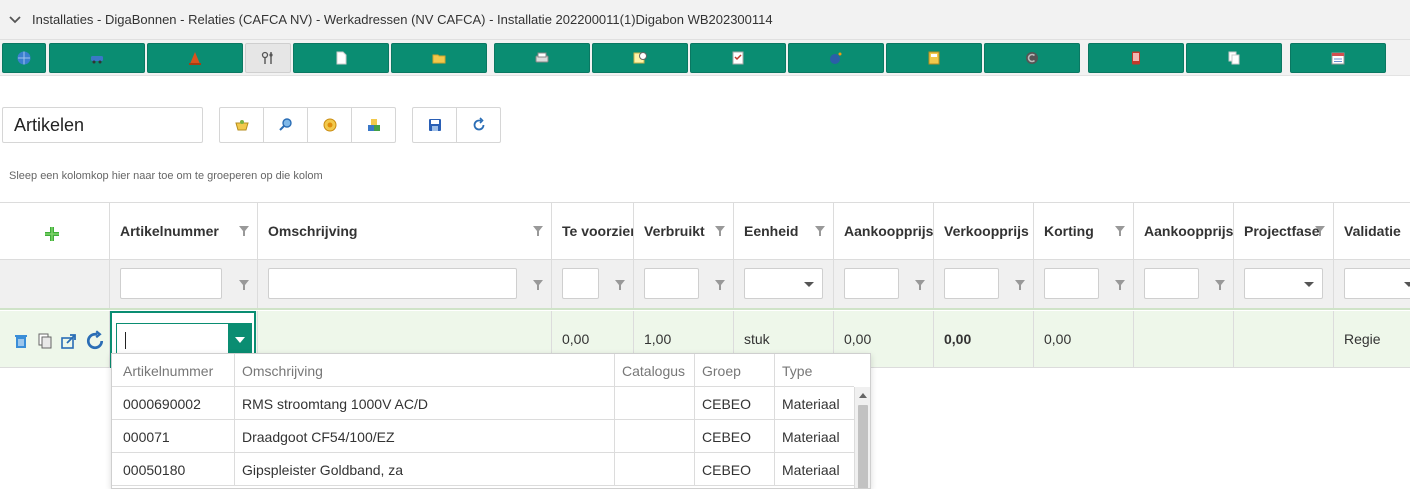  I want to click on coin-icon, so click(329, 125).